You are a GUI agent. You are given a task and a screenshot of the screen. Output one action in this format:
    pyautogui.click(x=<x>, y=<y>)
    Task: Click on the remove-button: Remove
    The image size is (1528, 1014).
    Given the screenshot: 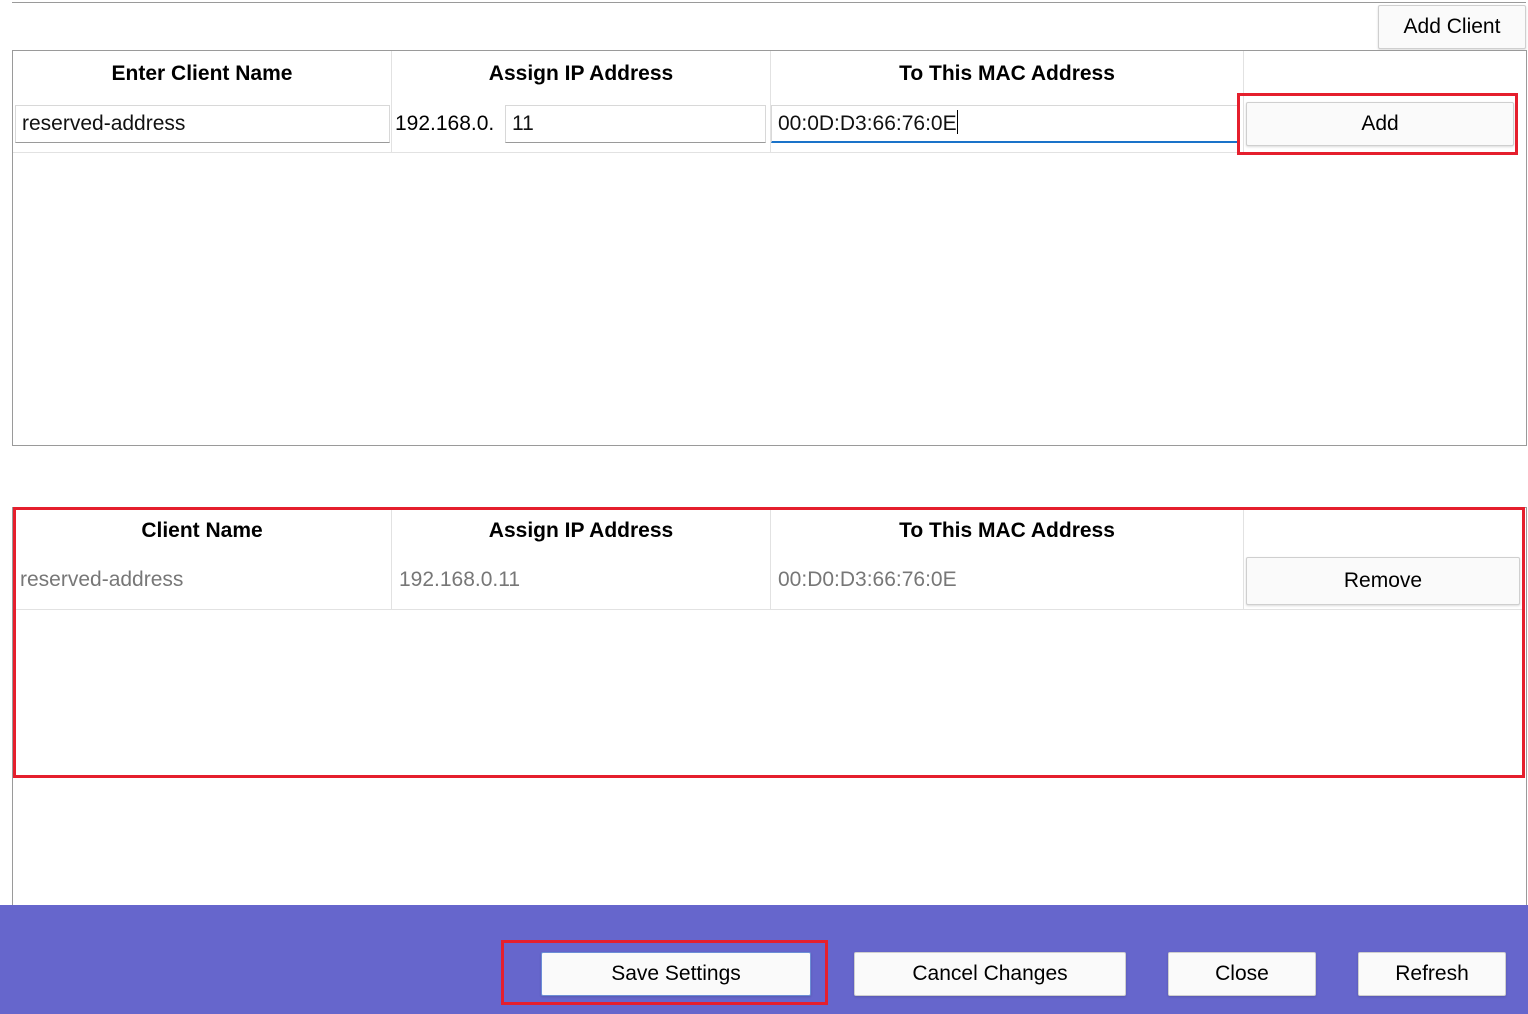 What is the action you would take?
    pyautogui.click(x=1383, y=581)
    